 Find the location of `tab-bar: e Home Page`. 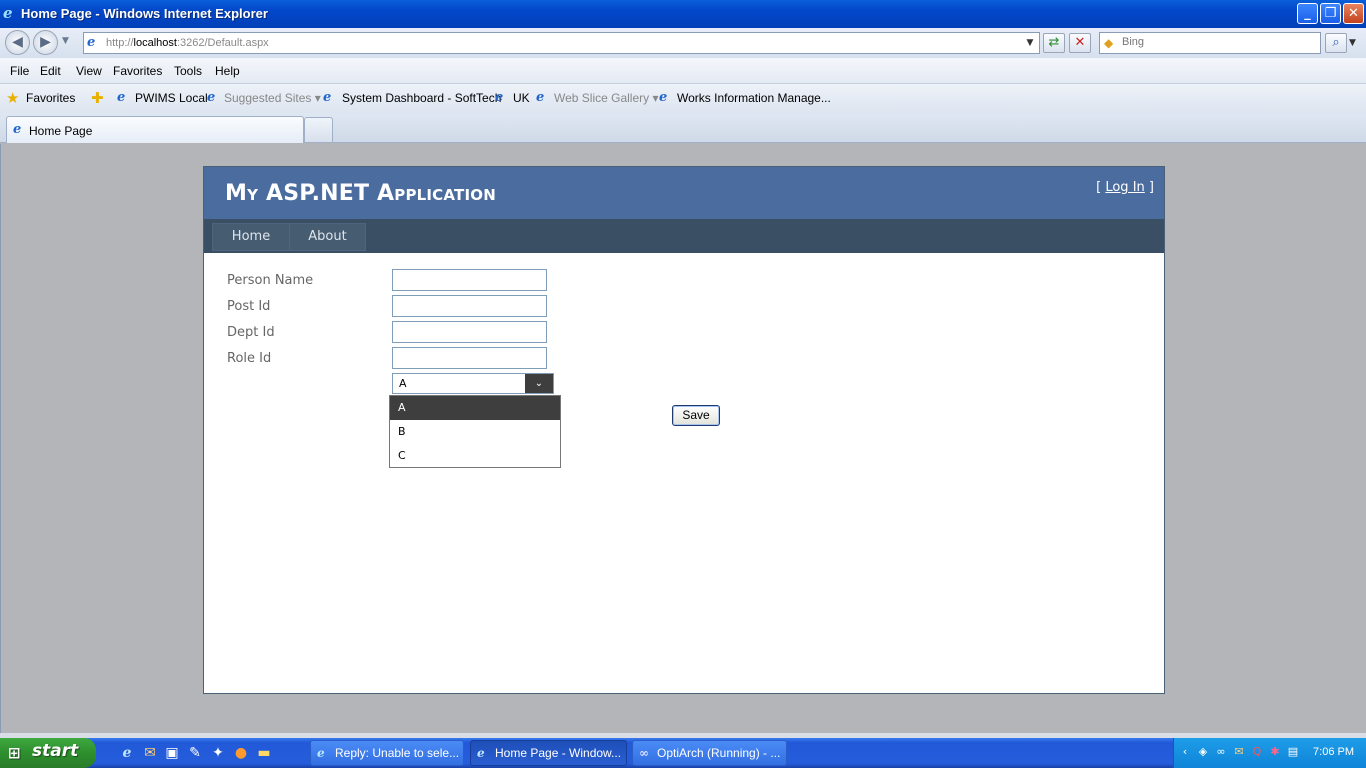

tab-bar: e Home Page is located at coordinates (683, 128).